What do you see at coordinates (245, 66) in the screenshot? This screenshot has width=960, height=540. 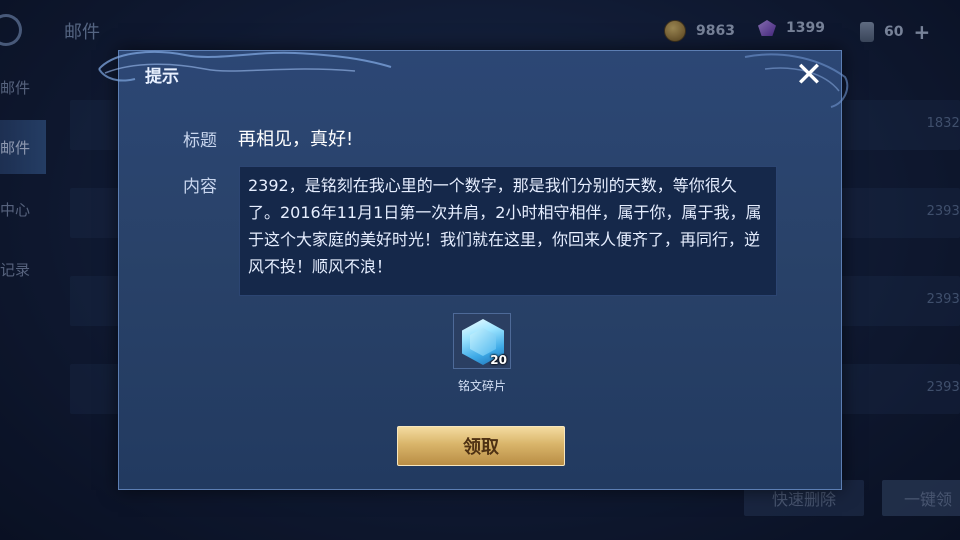 I see `cloud-ornament-icon` at bounding box center [245, 66].